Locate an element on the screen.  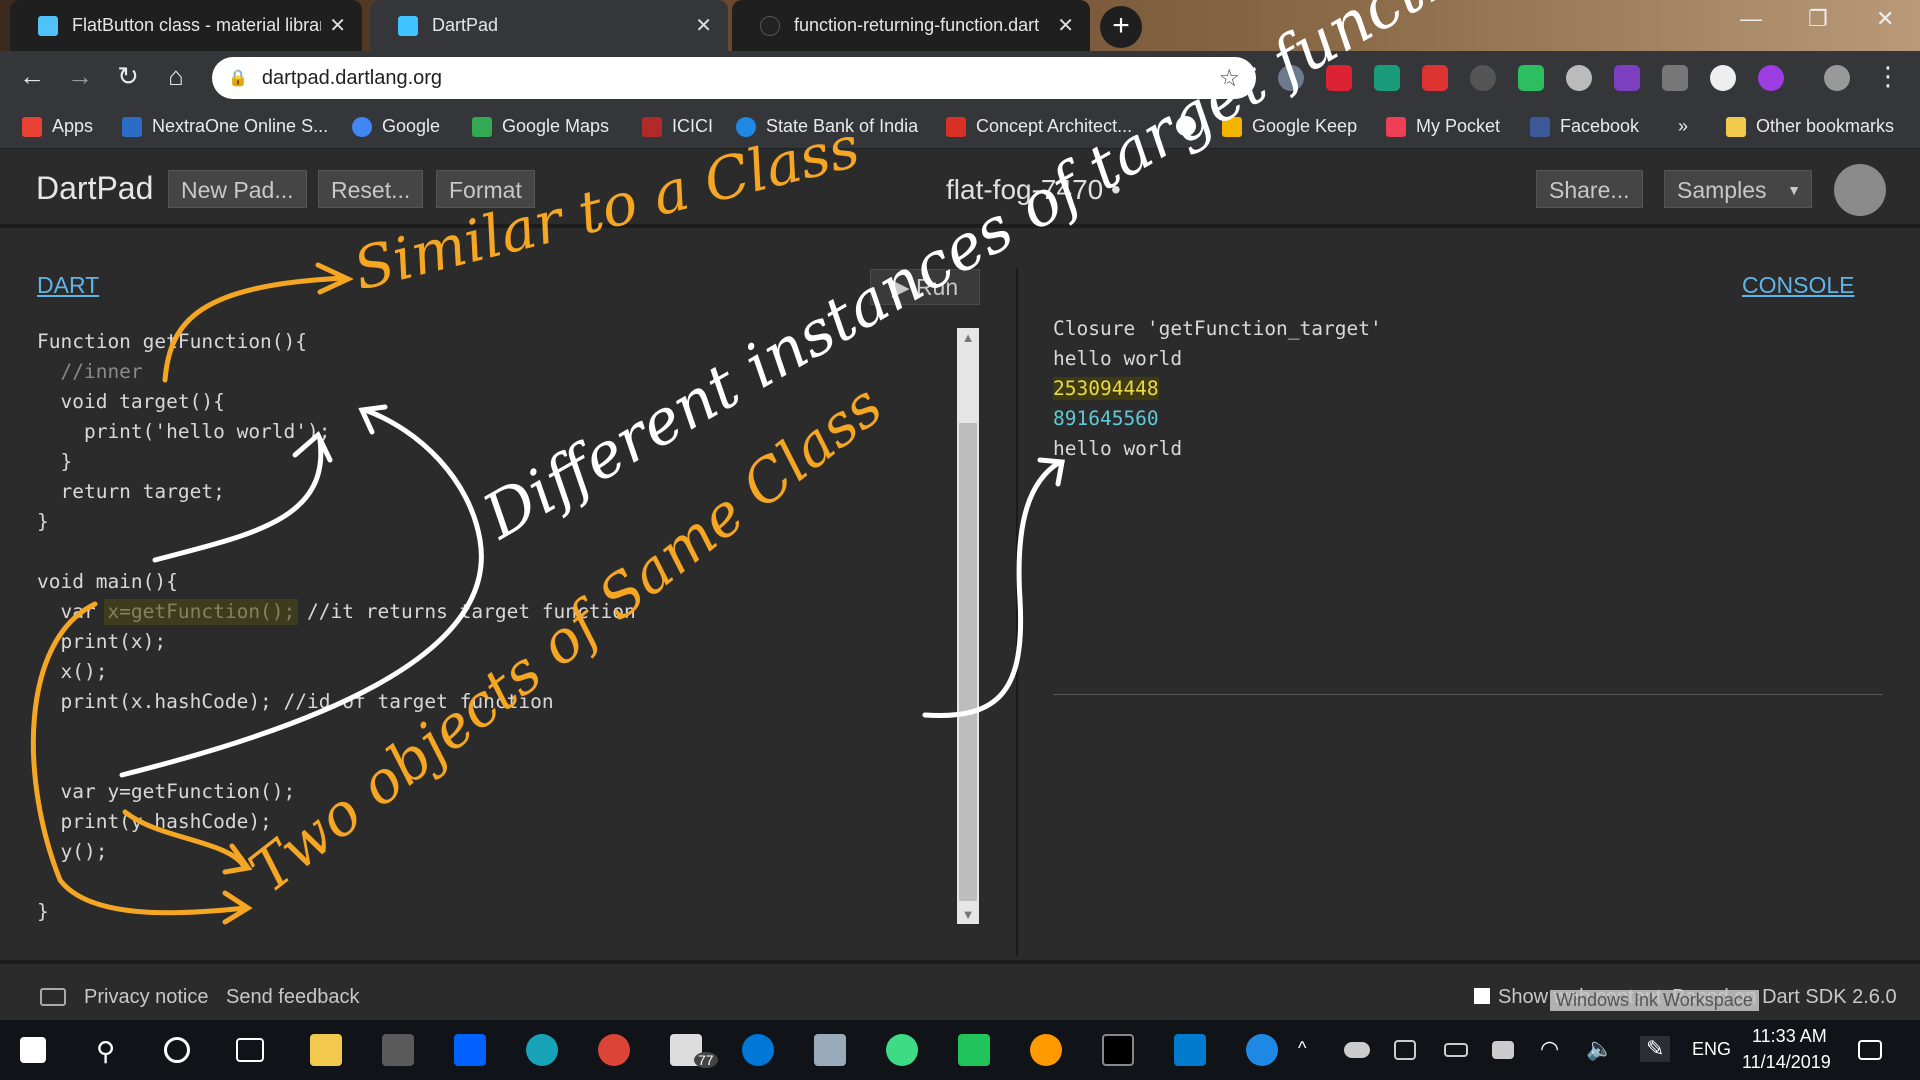
wifi-icon: ◠ is located at coordinates (1549, 1049).